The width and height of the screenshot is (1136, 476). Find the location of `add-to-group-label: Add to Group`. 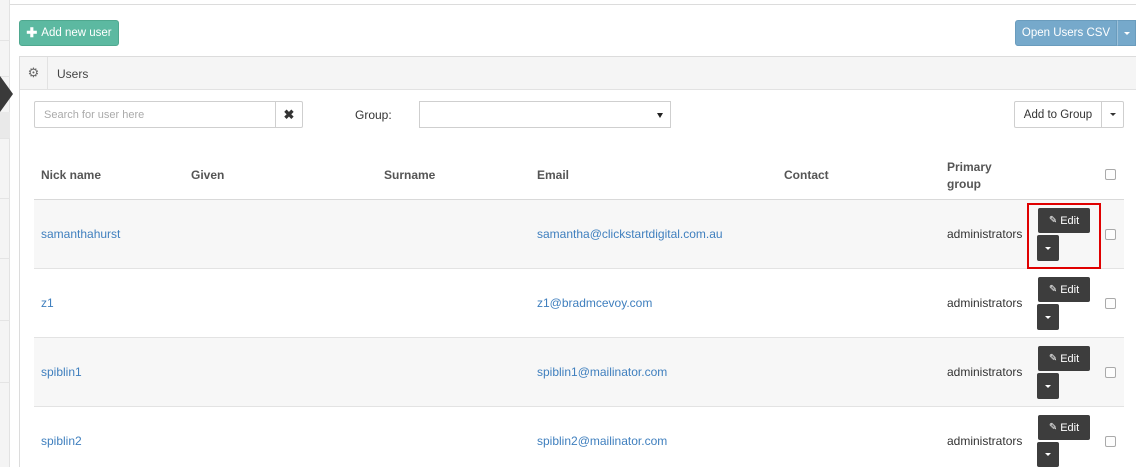

add-to-group-label: Add to Group is located at coordinates (1058, 114).